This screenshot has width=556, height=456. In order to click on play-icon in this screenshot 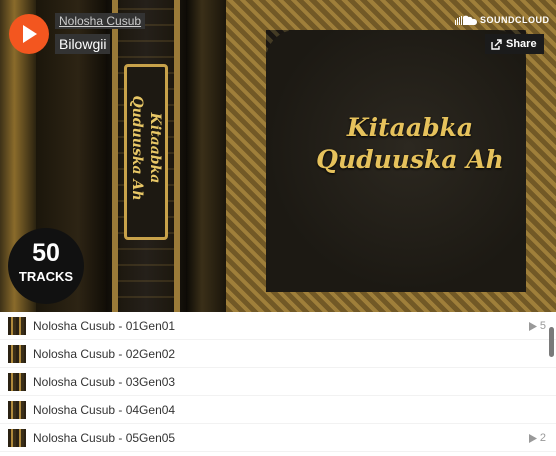, I will do `click(30, 34)`.